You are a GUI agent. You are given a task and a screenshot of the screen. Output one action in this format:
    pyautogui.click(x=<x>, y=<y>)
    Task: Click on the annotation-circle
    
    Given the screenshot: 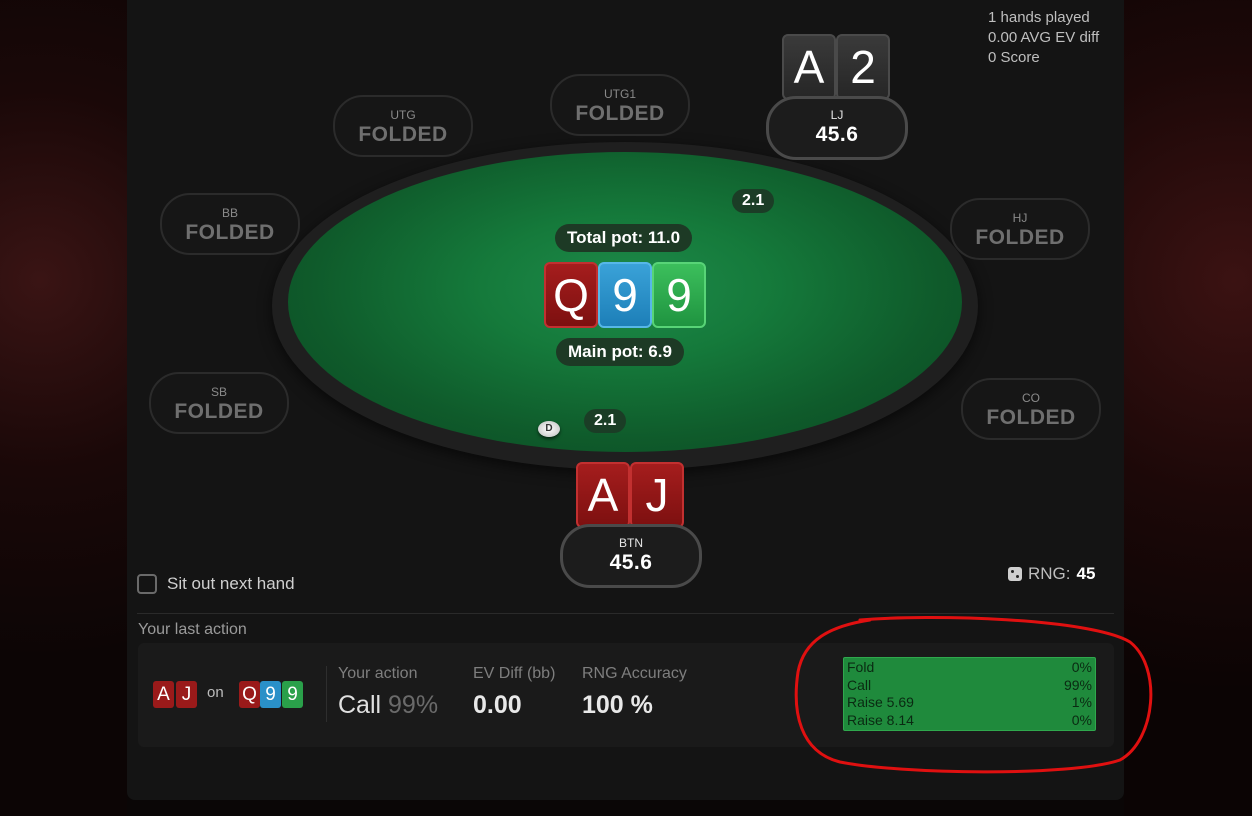 What is the action you would take?
    pyautogui.click(x=973, y=695)
    